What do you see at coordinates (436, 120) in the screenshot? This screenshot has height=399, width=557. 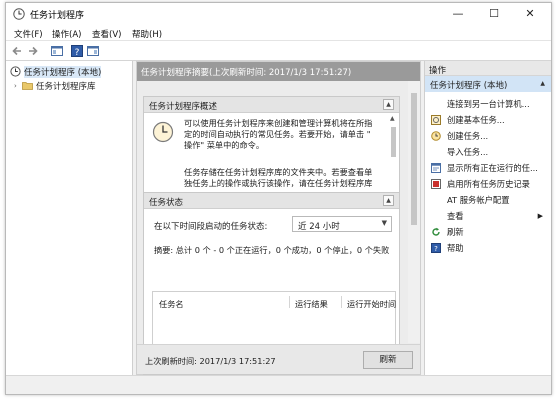 I see `wizard-icon` at bounding box center [436, 120].